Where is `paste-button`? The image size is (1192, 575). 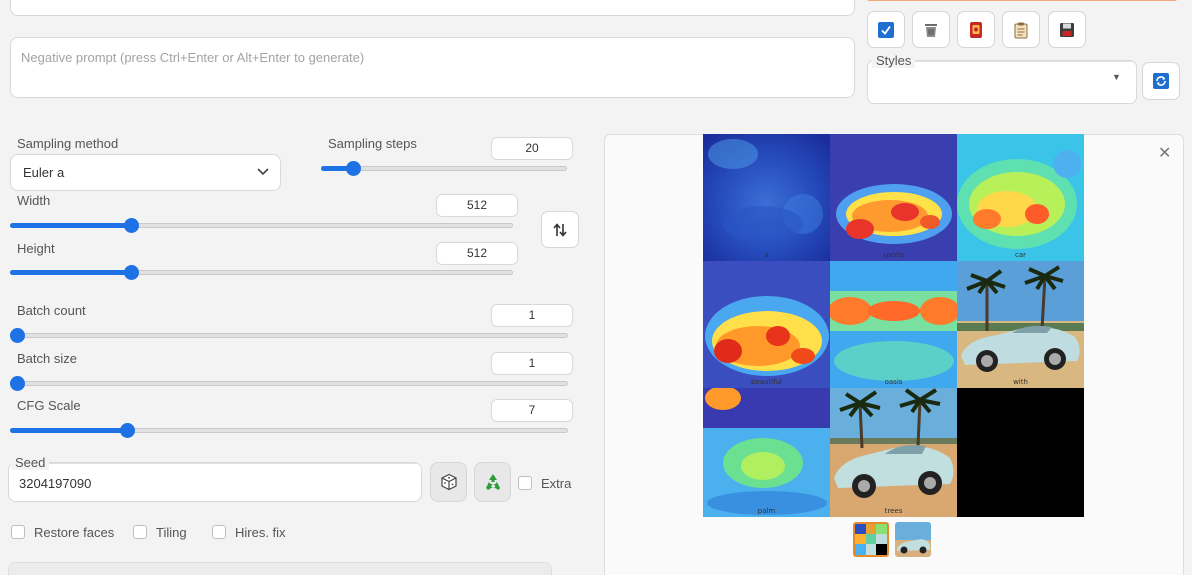 paste-button is located at coordinates (1021, 29).